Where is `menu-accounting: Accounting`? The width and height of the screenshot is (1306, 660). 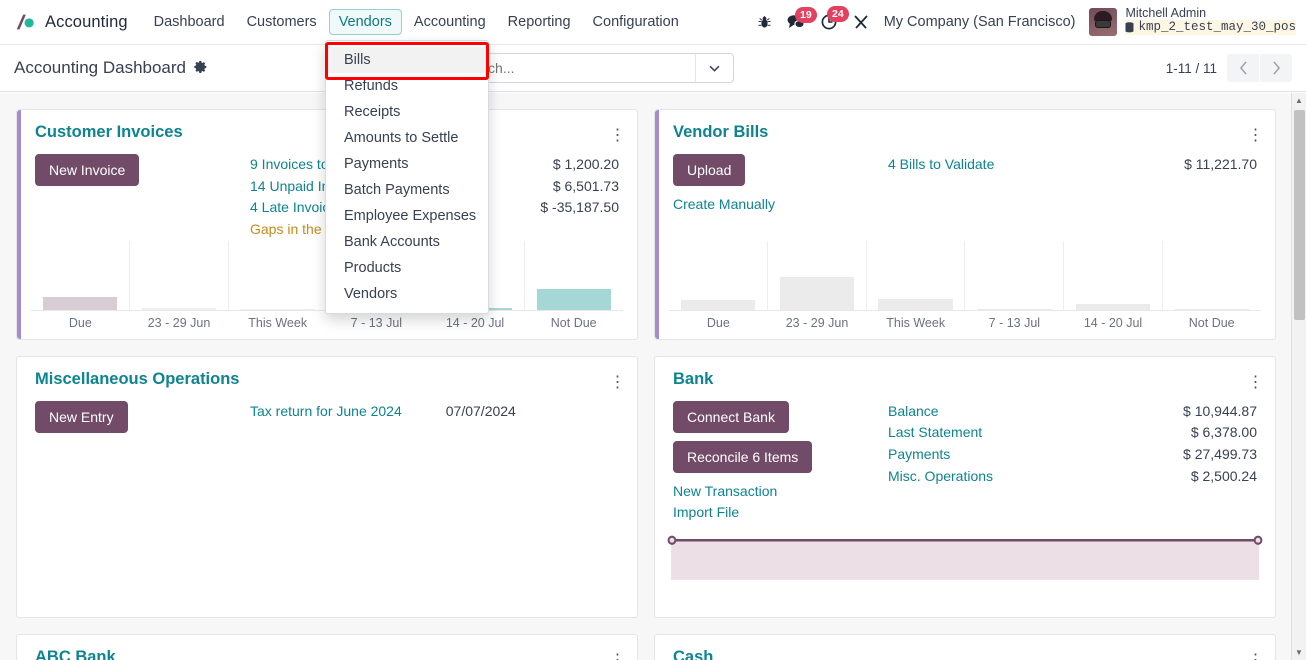
menu-accounting: Accounting is located at coordinates (450, 22).